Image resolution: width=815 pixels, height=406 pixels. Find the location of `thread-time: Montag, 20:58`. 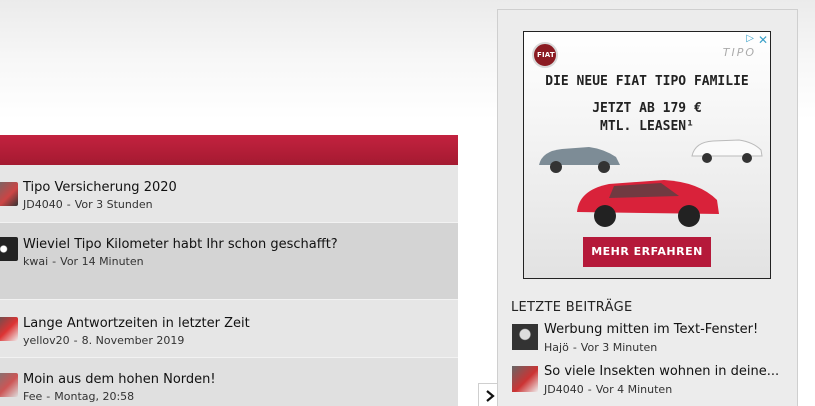

thread-time: Montag, 20:58 is located at coordinates (94, 396).